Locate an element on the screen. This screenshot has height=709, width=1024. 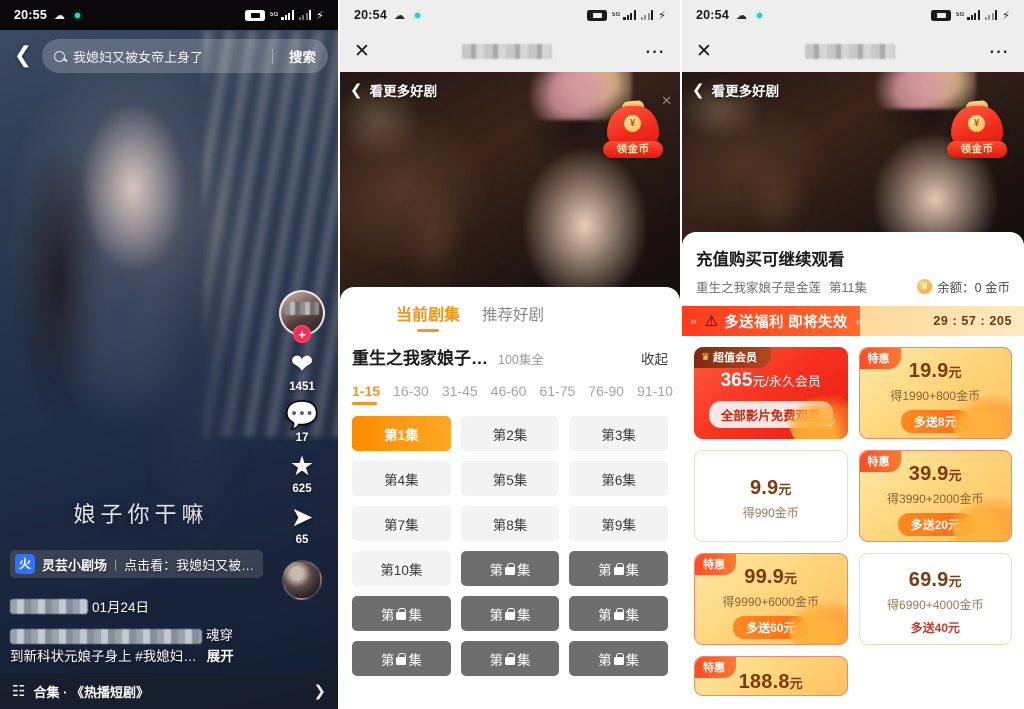
range-tab-46-60: 46-60 is located at coordinates (509, 394).